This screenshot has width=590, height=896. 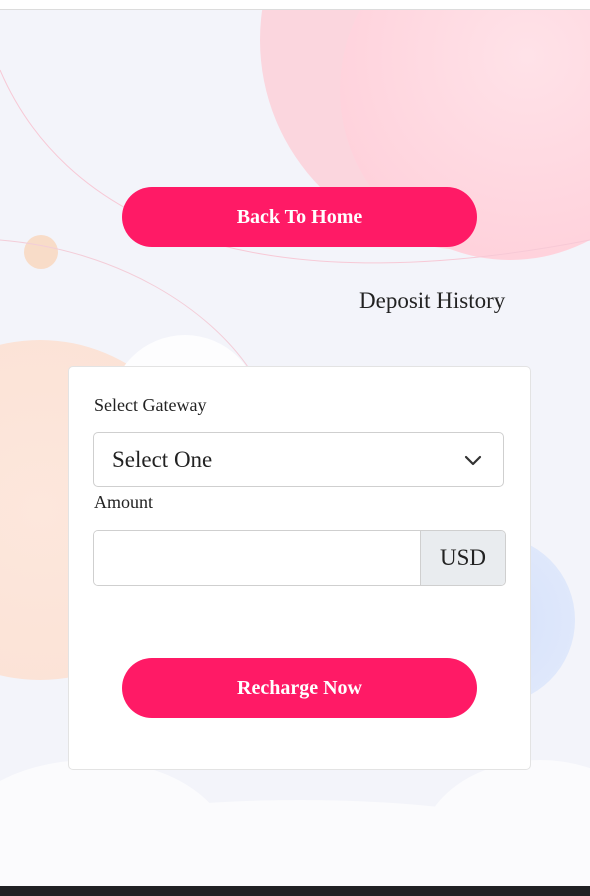 I want to click on amount-input, so click(x=257, y=558).